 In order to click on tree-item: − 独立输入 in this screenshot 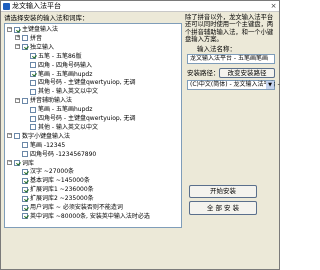, I will do `click(93, 48)`.